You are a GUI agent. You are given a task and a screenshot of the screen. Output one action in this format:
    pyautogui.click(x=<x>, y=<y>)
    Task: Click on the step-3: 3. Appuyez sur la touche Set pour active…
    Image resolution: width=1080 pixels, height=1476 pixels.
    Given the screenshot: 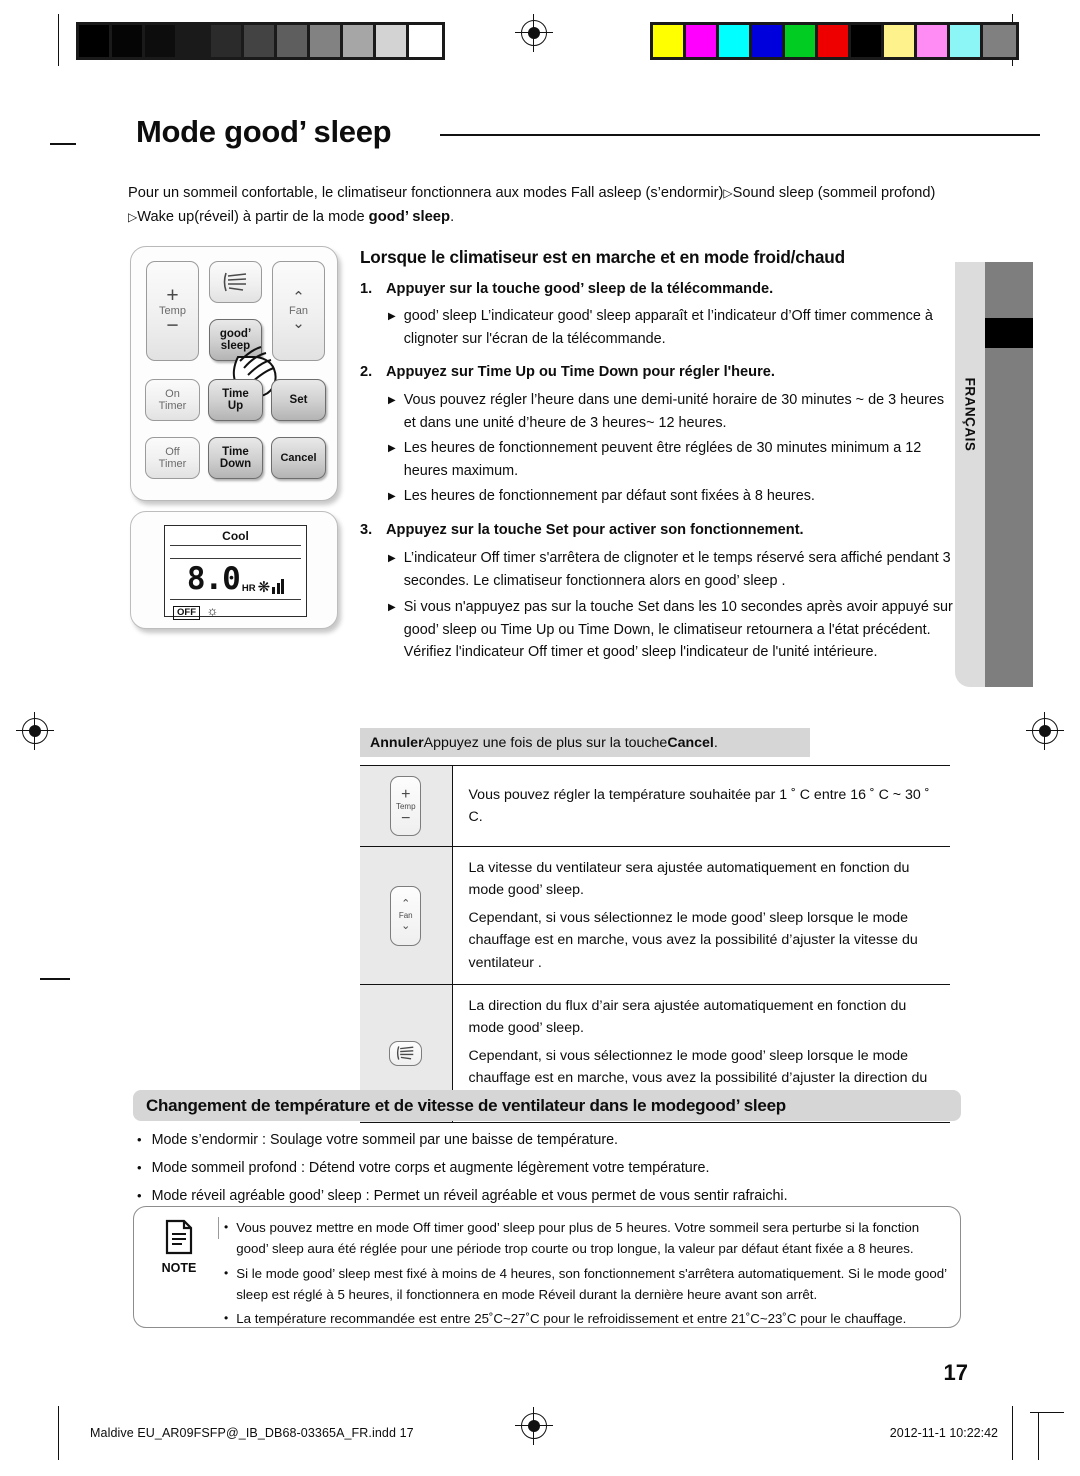 What is the action you would take?
    pyautogui.click(x=659, y=530)
    